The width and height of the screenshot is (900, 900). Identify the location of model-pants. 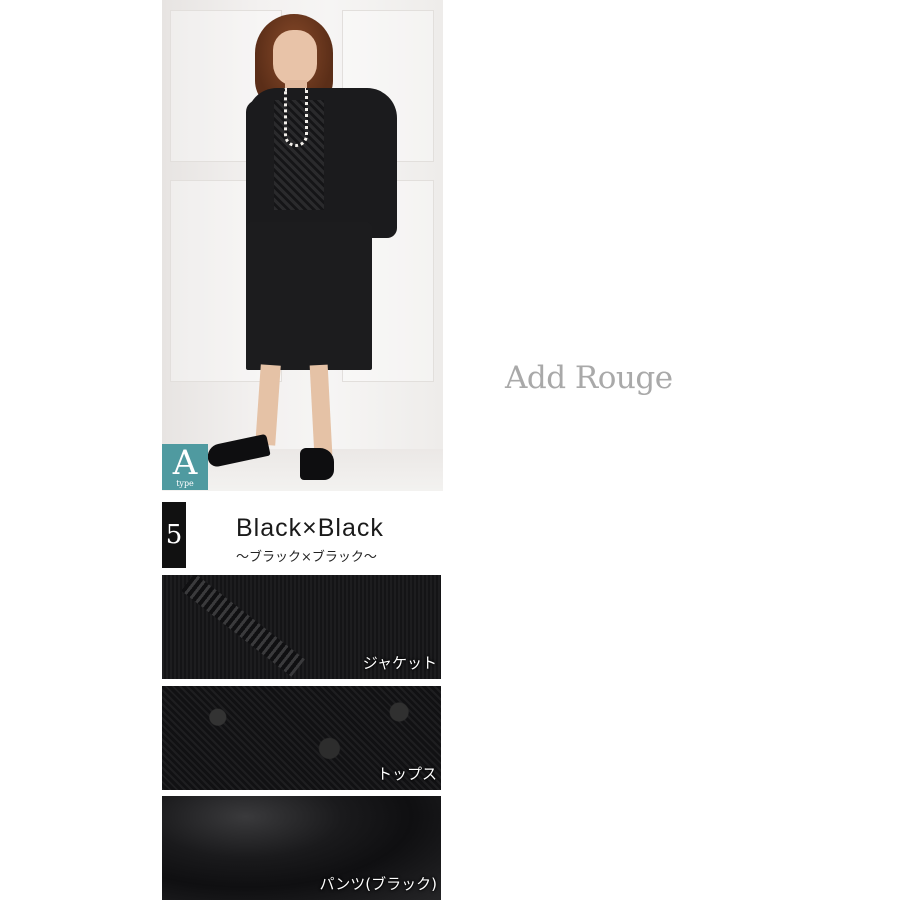
(309, 296).